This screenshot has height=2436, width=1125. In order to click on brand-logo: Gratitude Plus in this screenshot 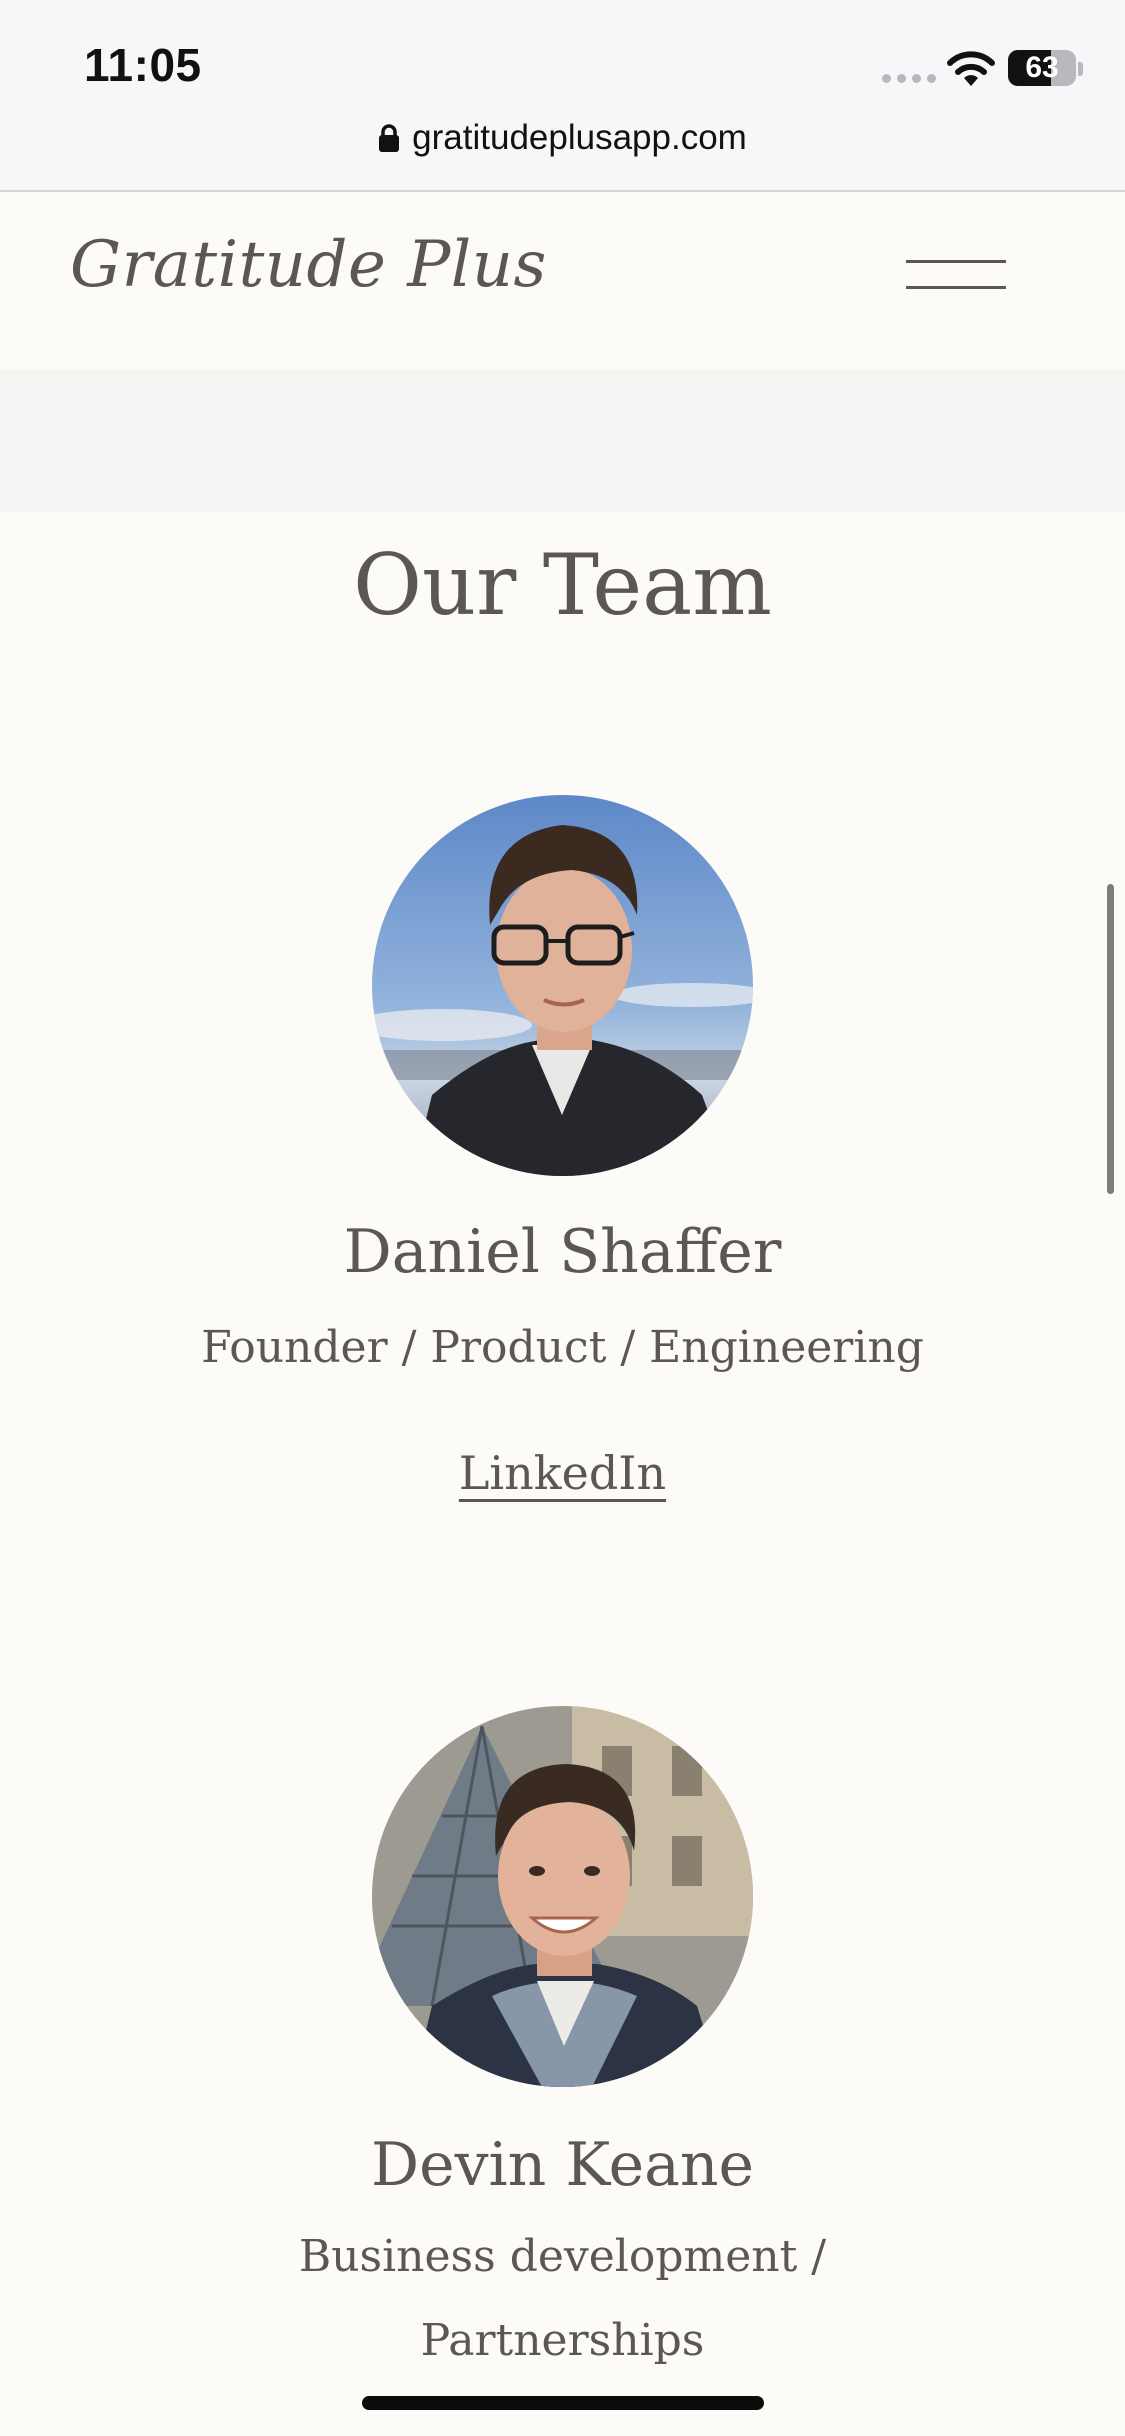, I will do `click(308, 265)`.